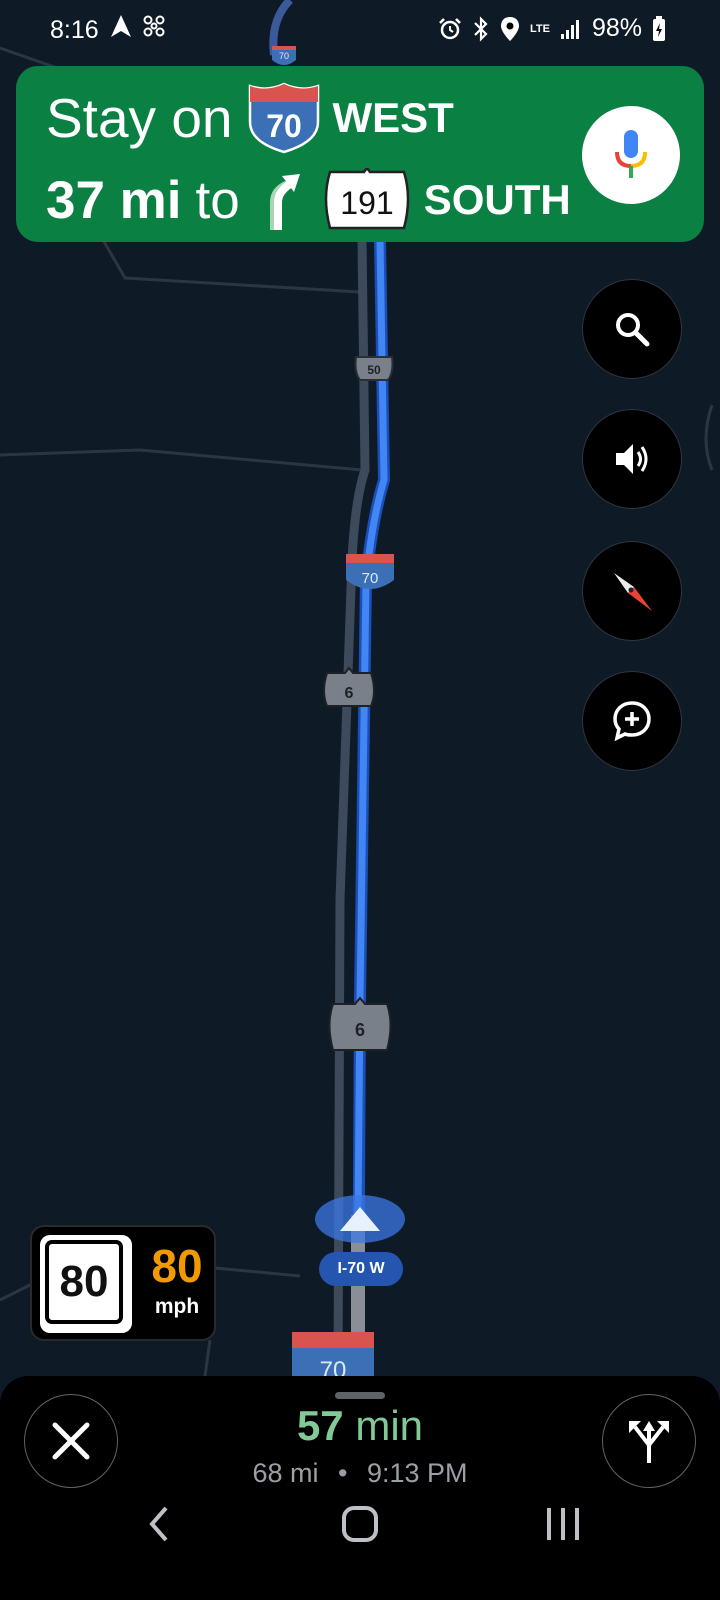  I want to click on us-route-shield-6-lower: 6, so click(360, 1023).